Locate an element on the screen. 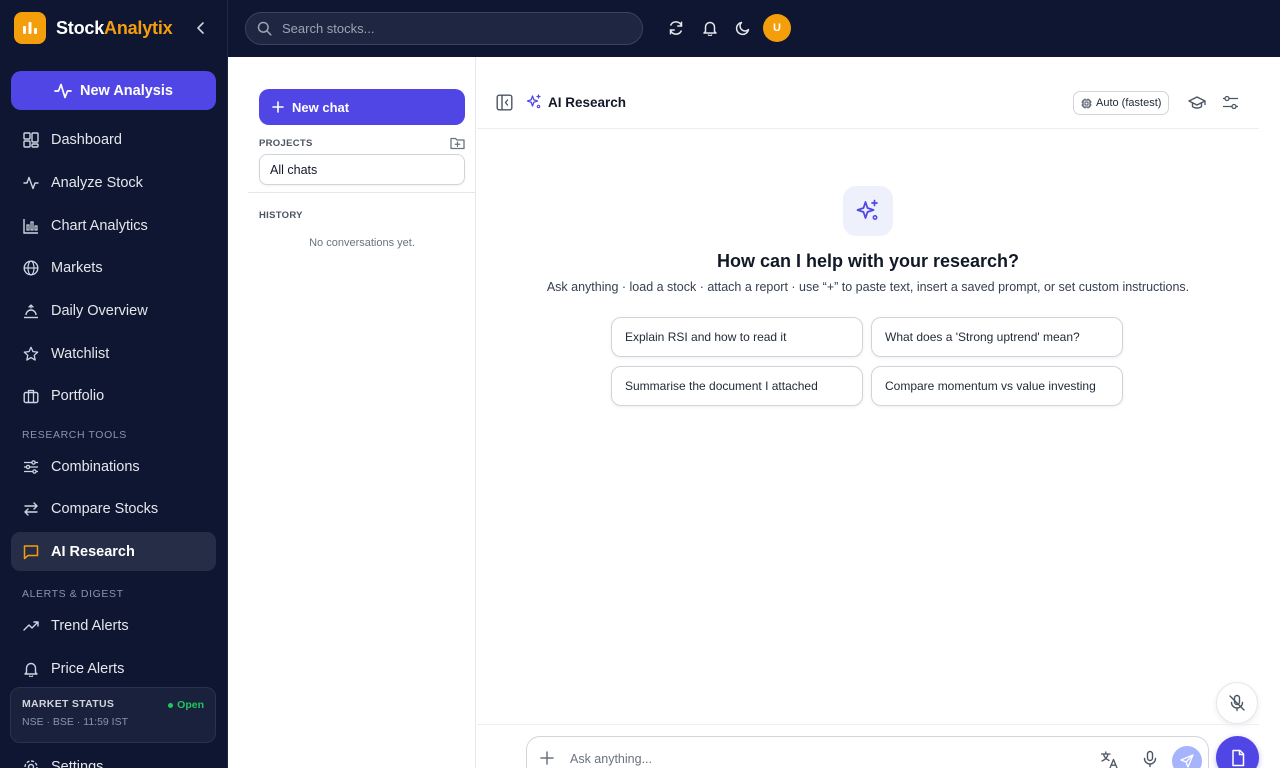  sidebar-item-compare-stocks: Compare Stocks is located at coordinates (113, 508).